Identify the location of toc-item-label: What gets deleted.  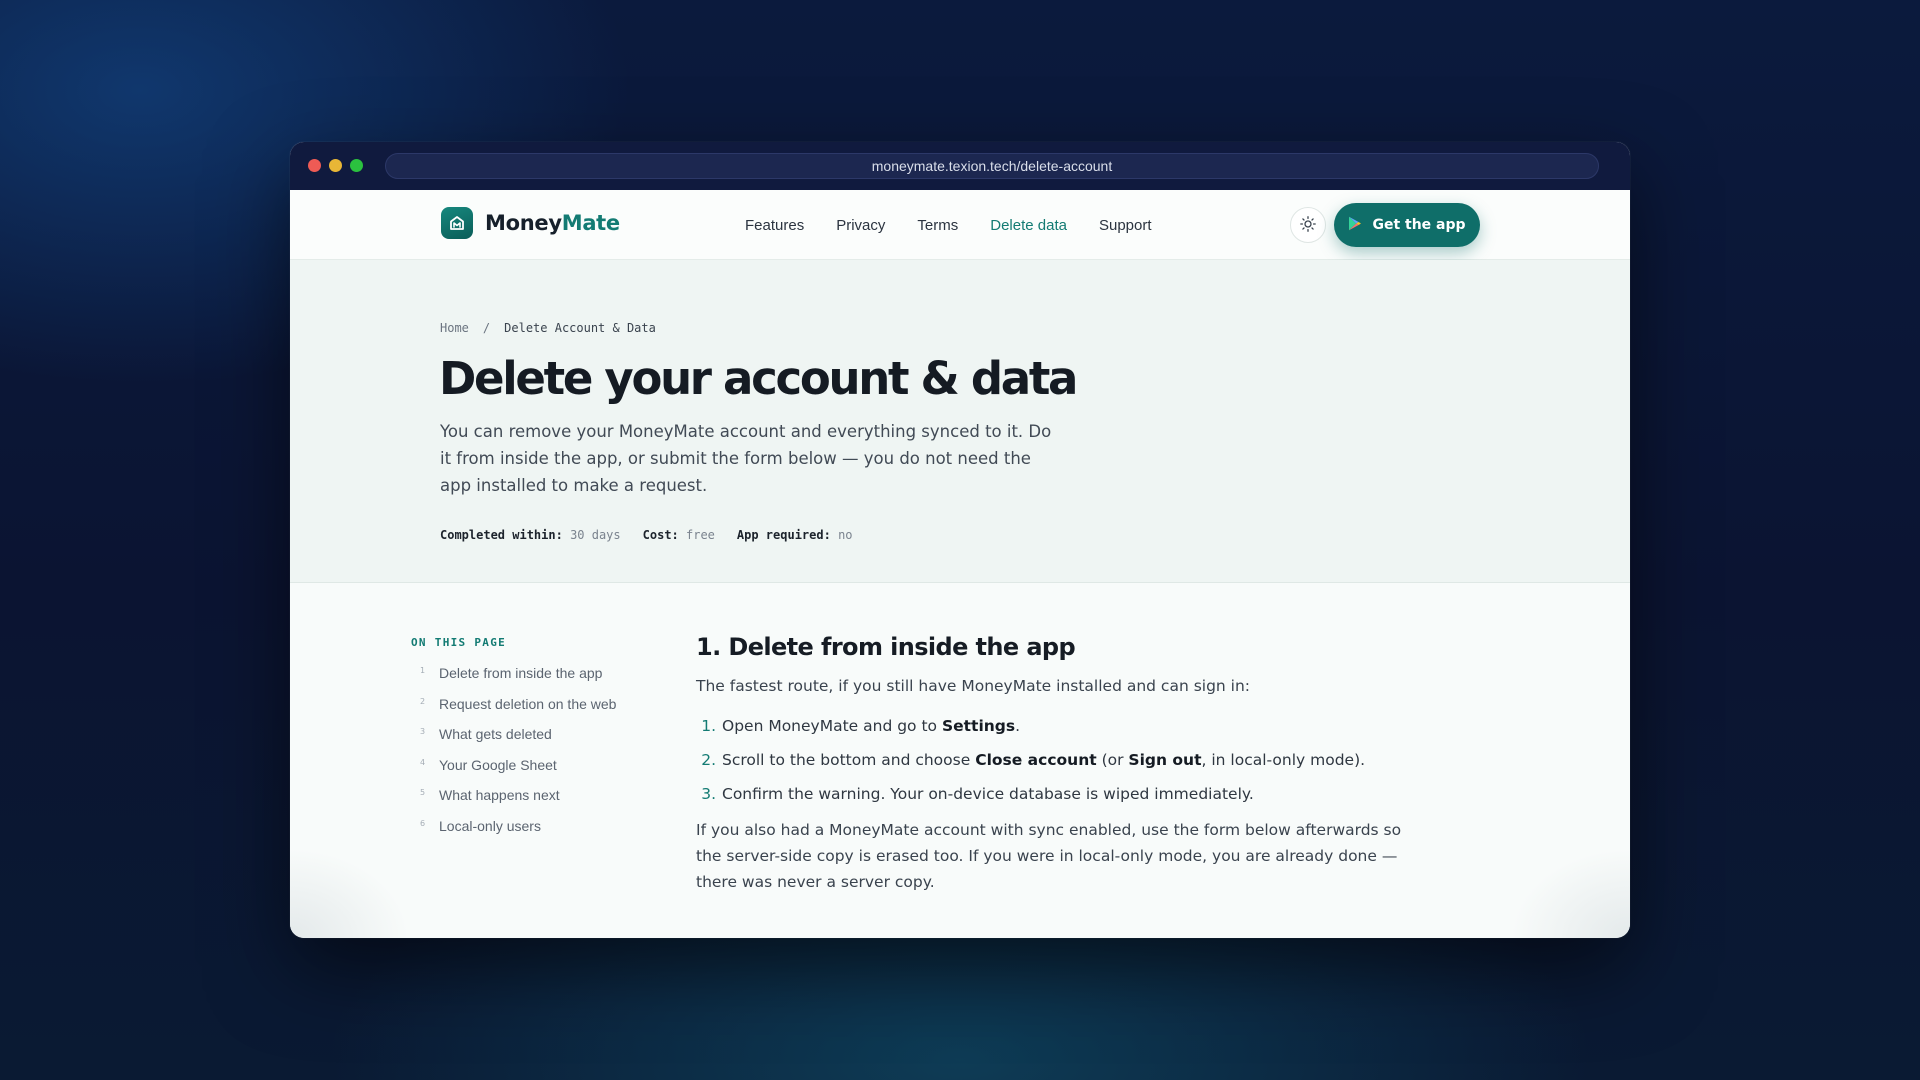
(495, 734).